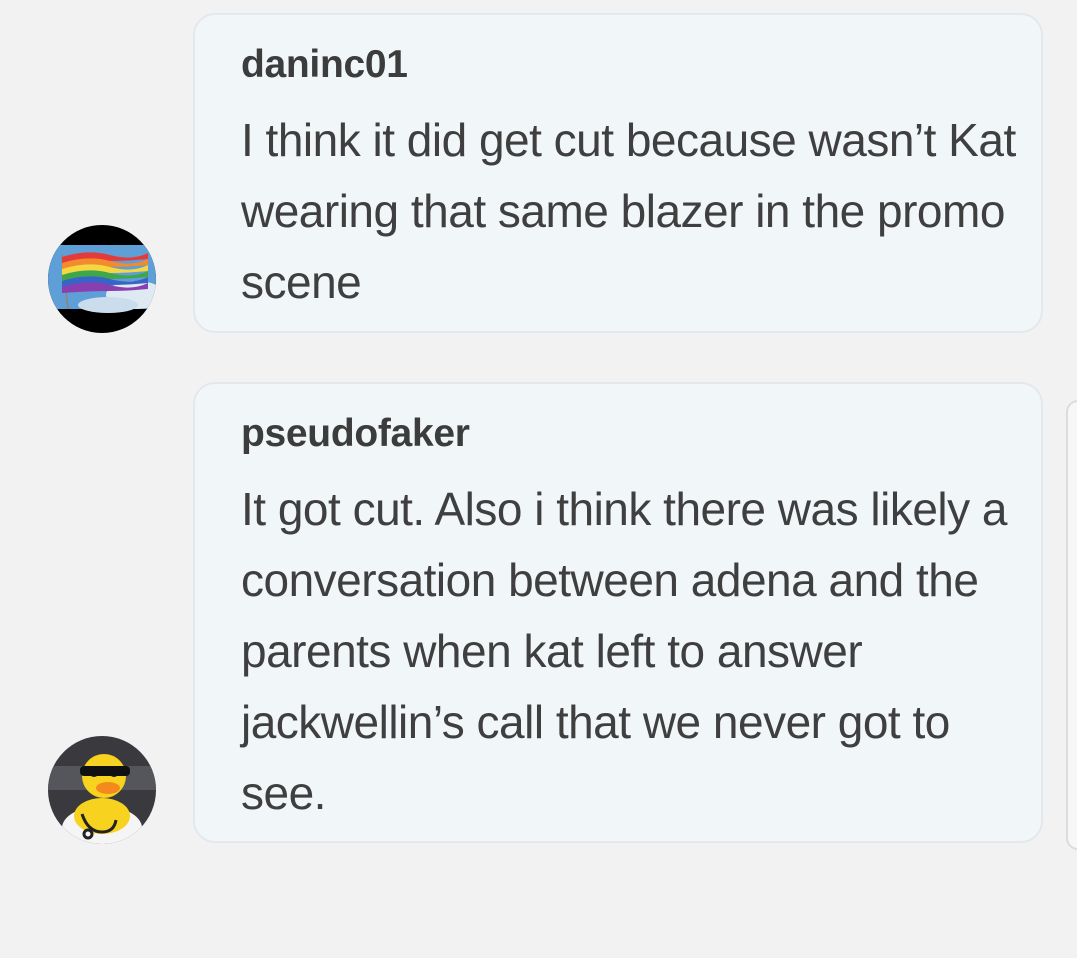  I want to click on rubber-duck-avatar-icon, so click(102, 790).